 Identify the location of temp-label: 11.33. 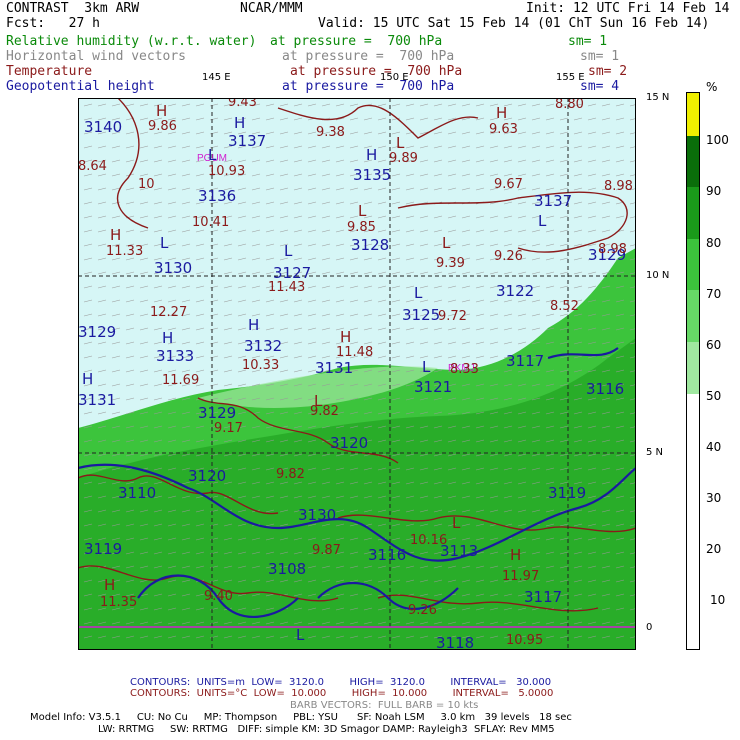
(124, 251).